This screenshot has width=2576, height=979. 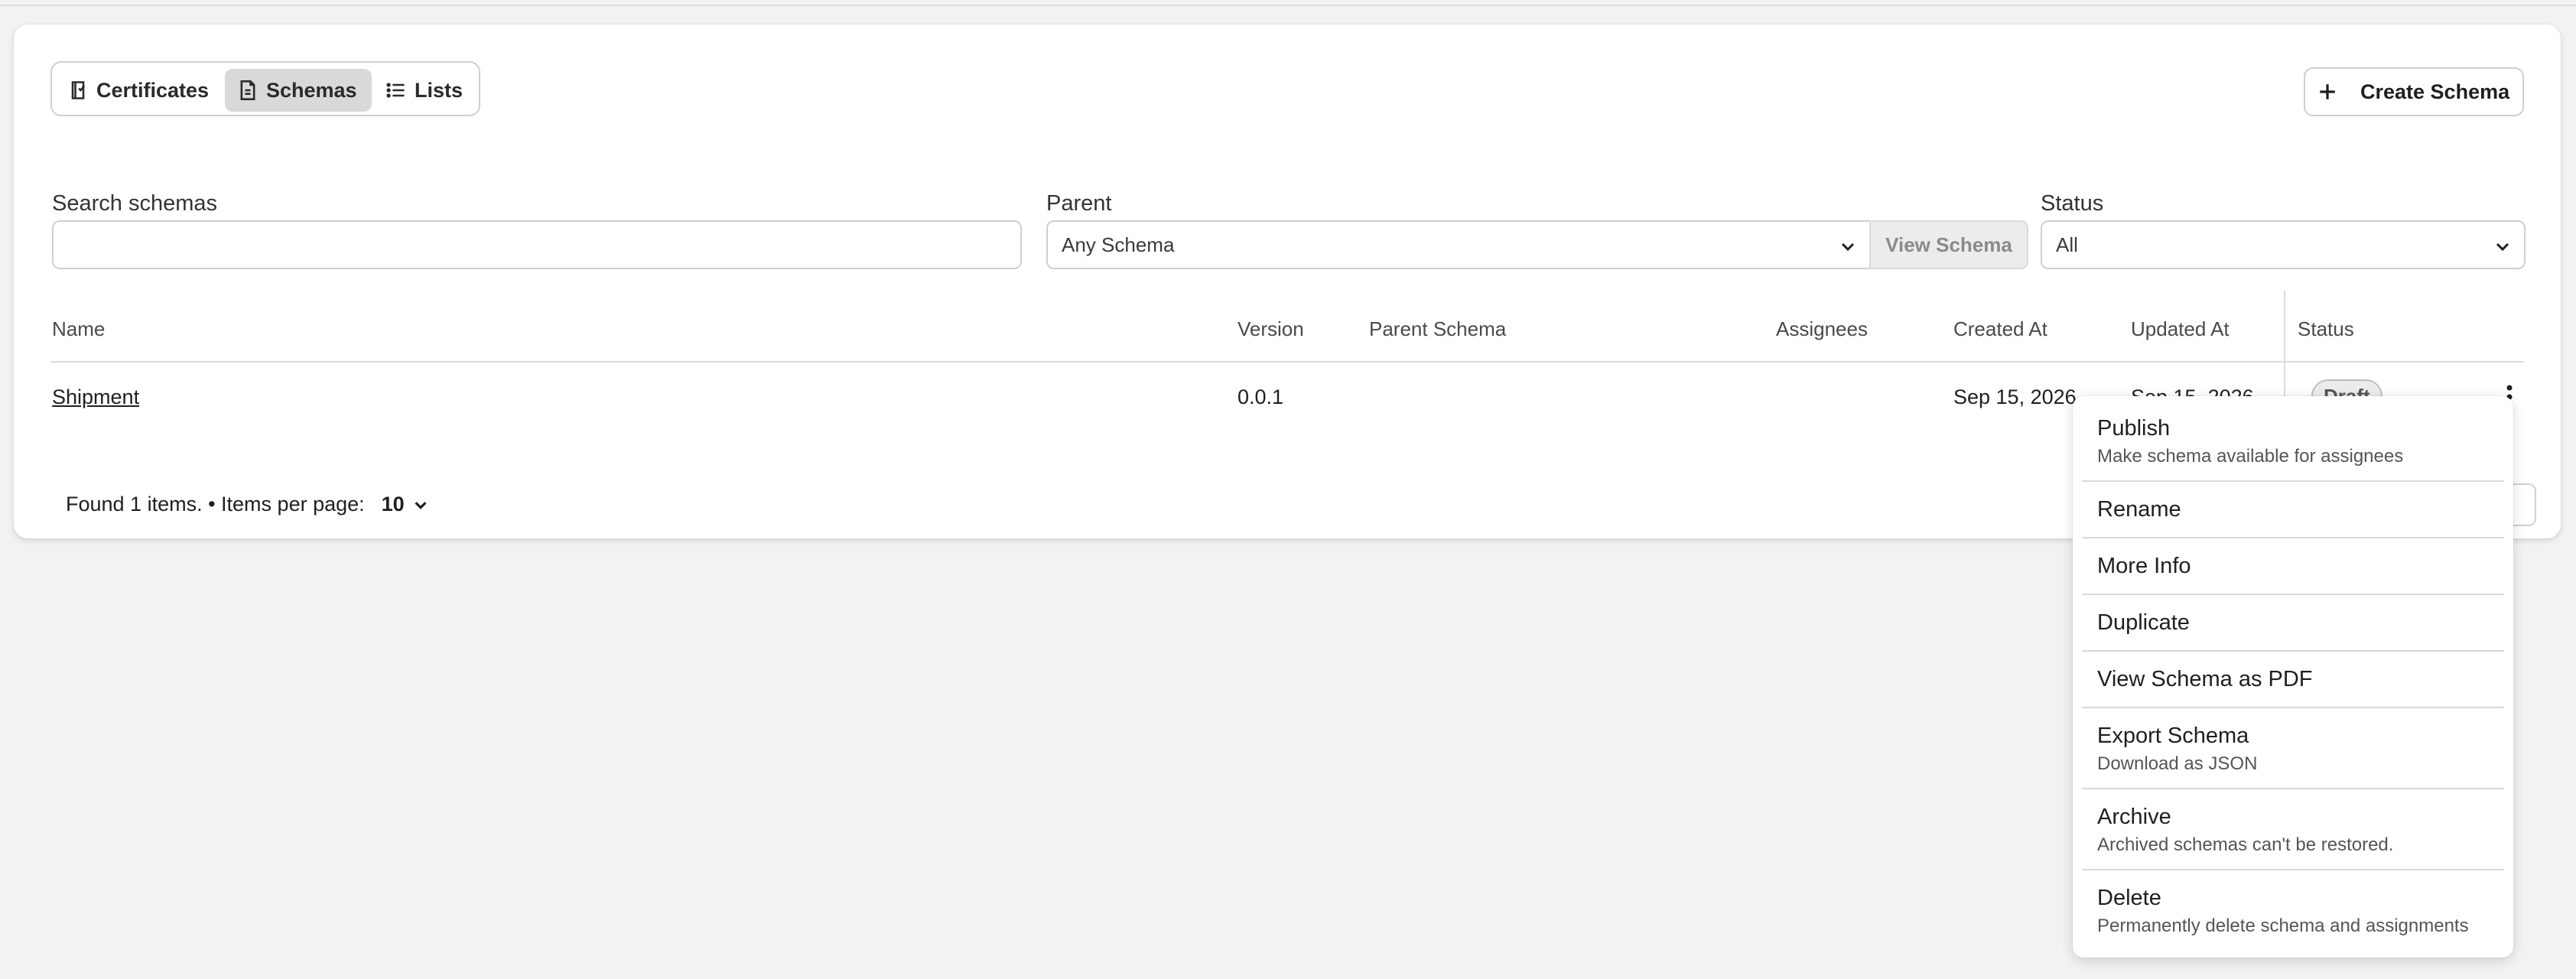 What do you see at coordinates (2283, 244) in the screenshot?
I see `status-select: All` at bounding box center [2283, 244].